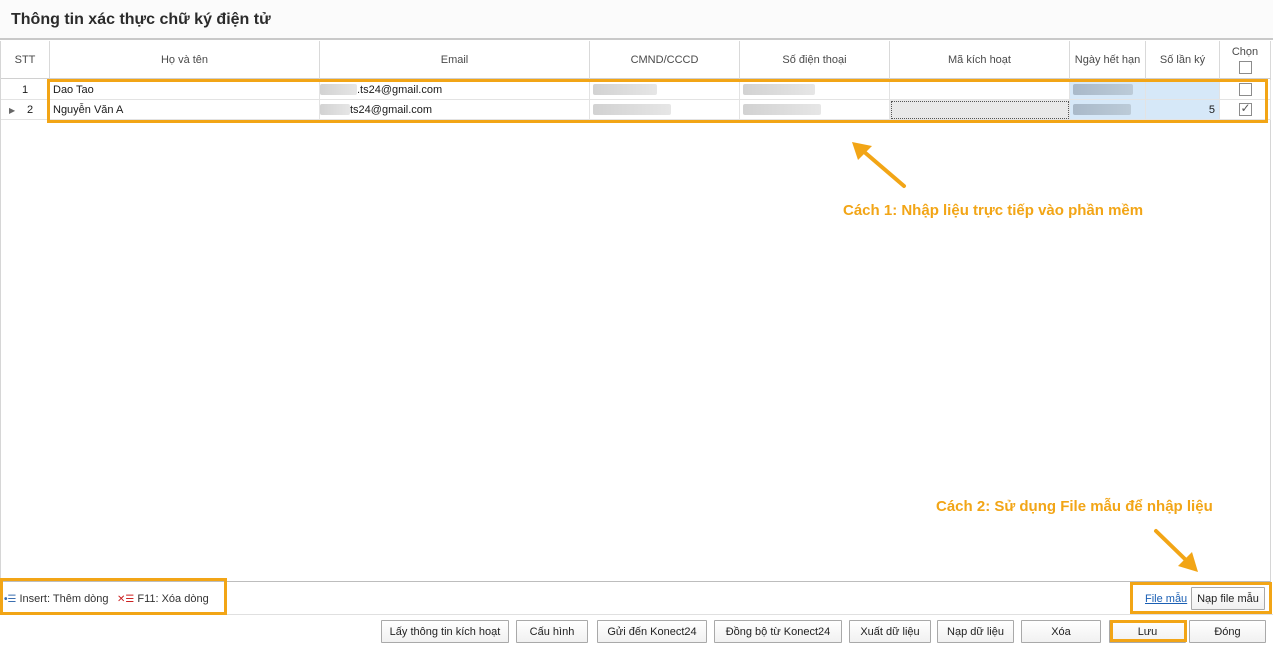  What do you see at coordinates (665, 60) in the screenshot?
I see `column-header-id: CMND/CCCD` at bounding box center [665, 60].